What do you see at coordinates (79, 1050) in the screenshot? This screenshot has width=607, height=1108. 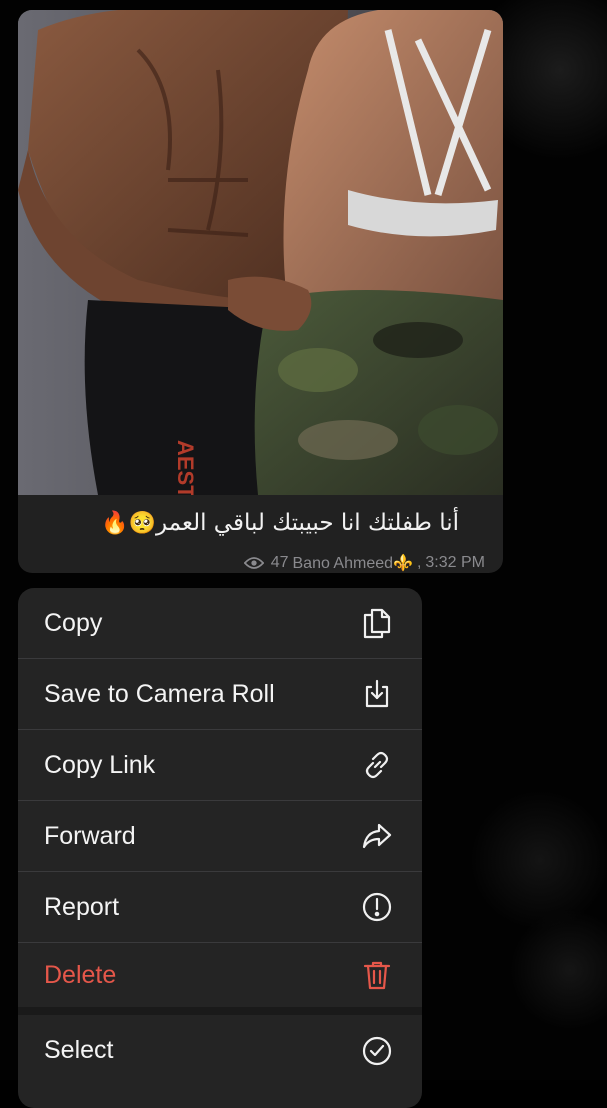 I see `menu-item-label: Select` at bounding box center [79, 1050].